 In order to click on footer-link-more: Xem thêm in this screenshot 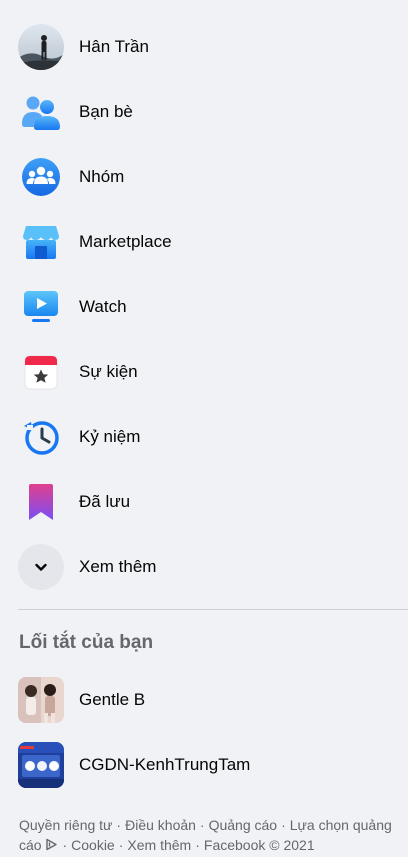, I will do `click(159, 845)`.